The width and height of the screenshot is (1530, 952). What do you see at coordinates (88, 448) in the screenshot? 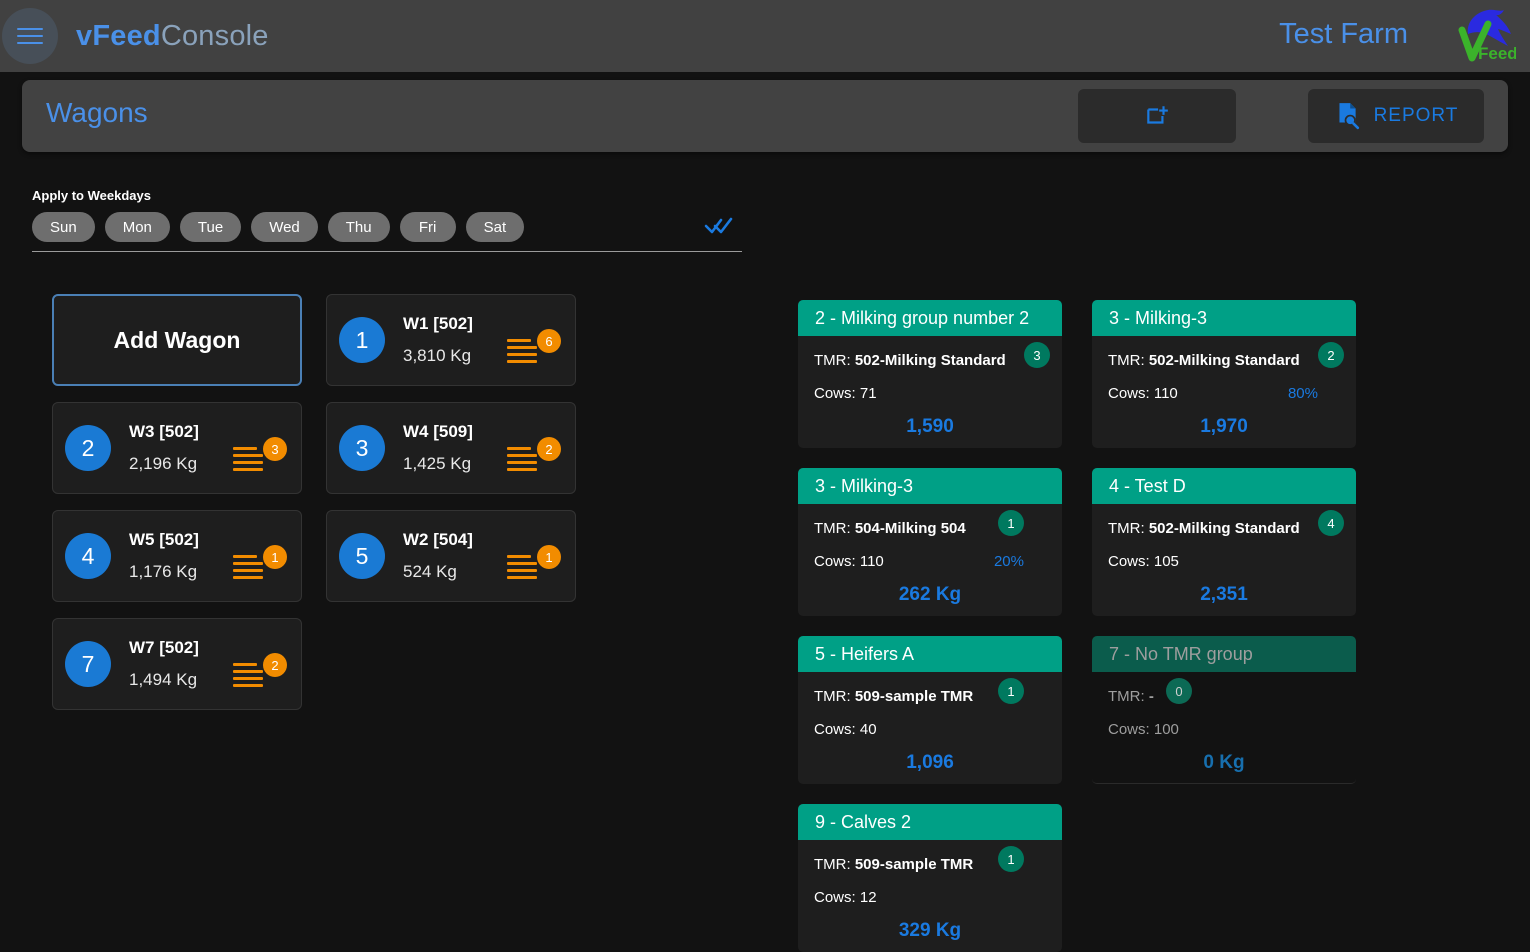
I see `wagon-number: 2` at bounding box center [88, 448].